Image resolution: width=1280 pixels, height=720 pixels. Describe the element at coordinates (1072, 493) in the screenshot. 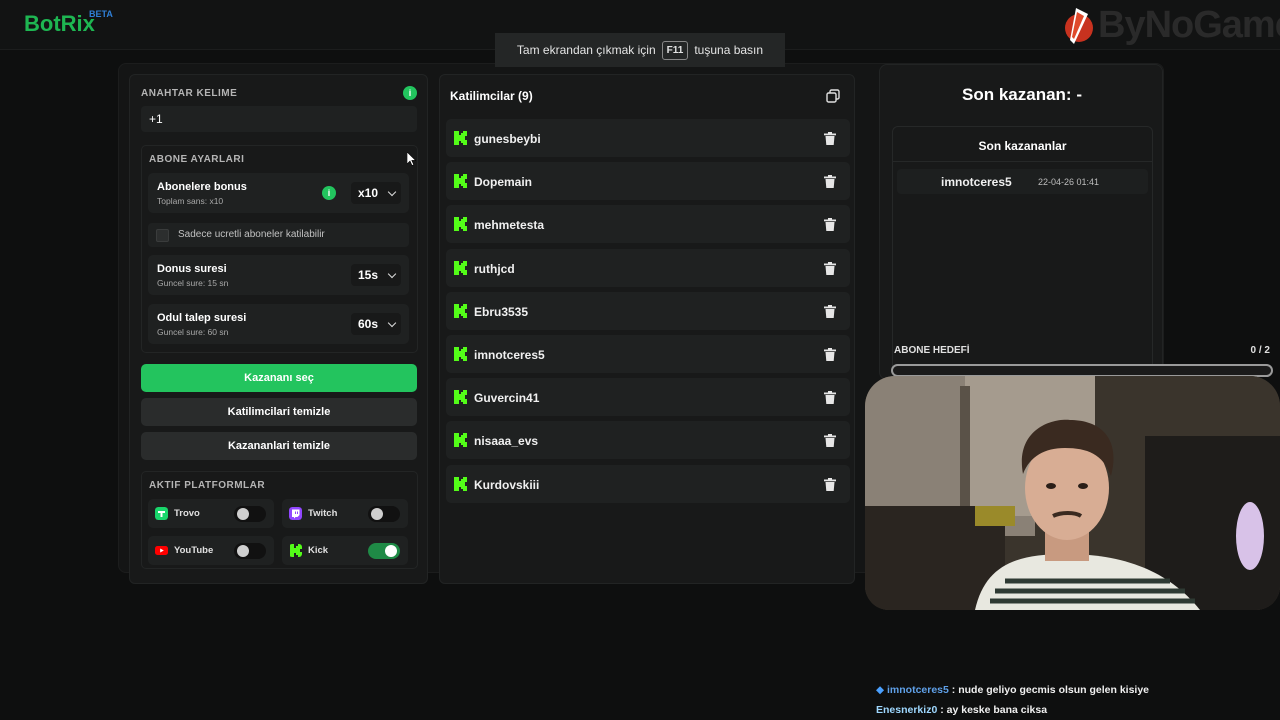

I see `webcam-feed-image` at that location.